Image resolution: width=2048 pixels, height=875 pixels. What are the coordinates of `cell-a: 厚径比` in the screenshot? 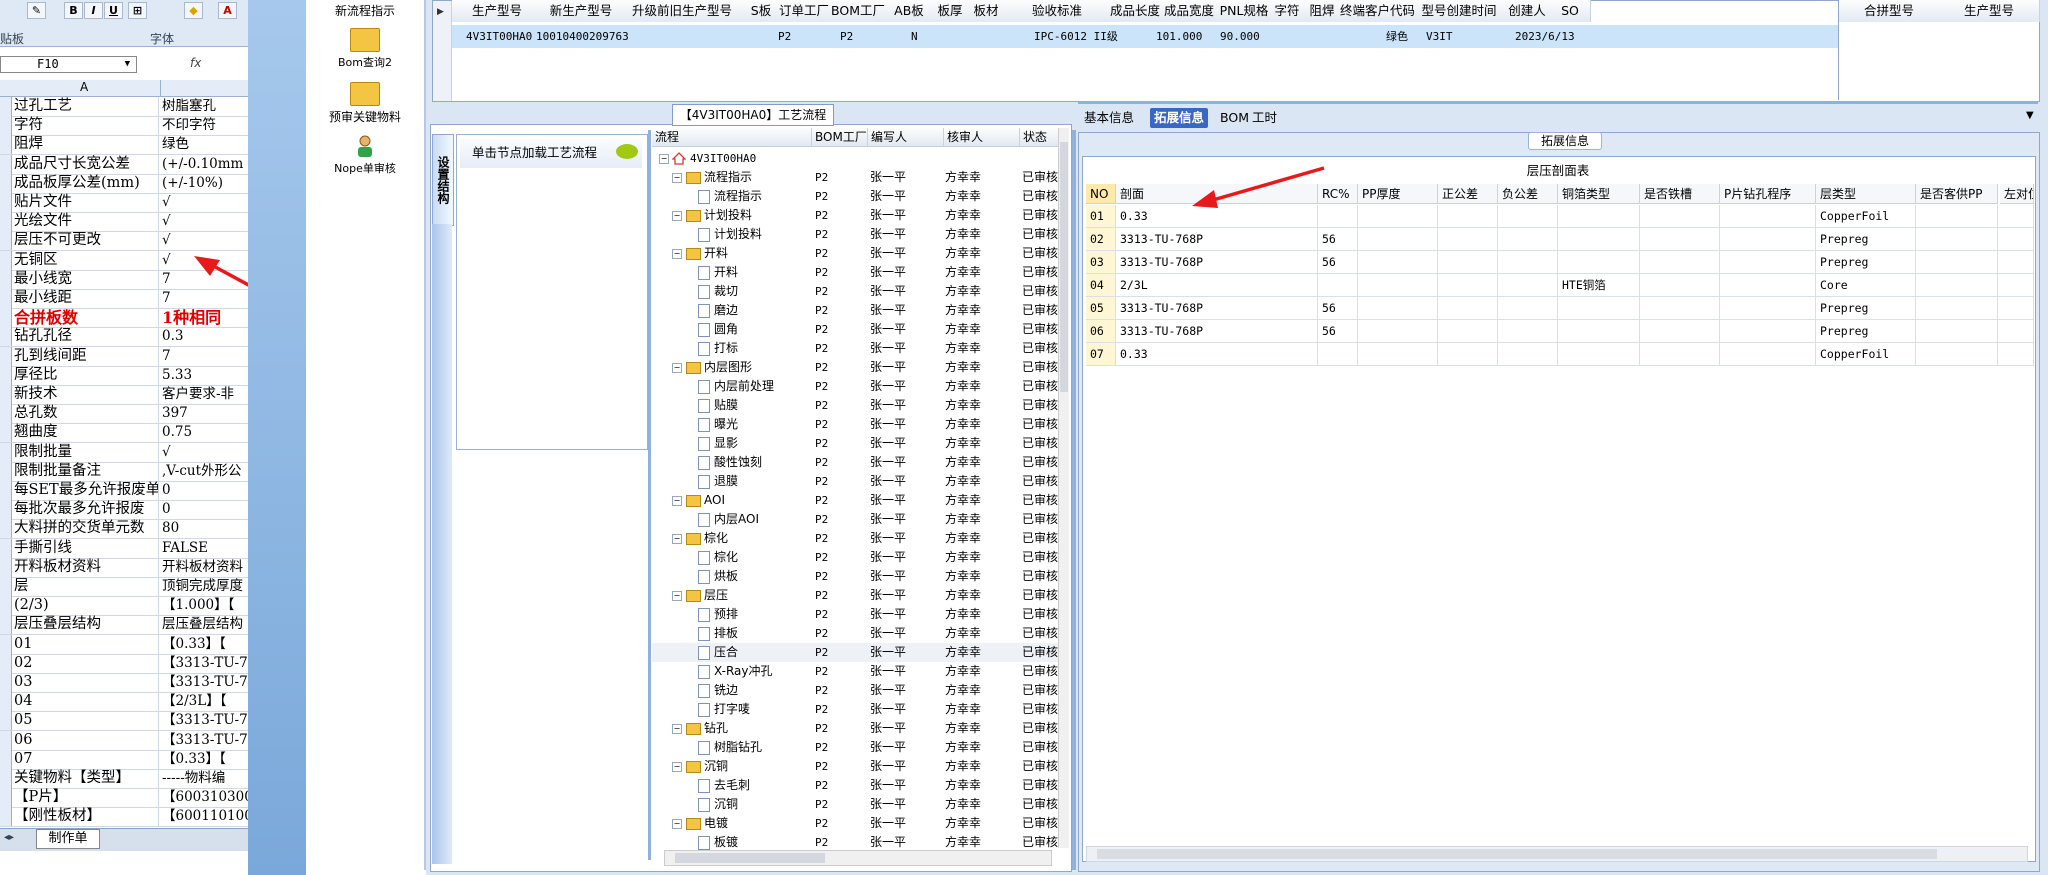 It's located at (86, 375).